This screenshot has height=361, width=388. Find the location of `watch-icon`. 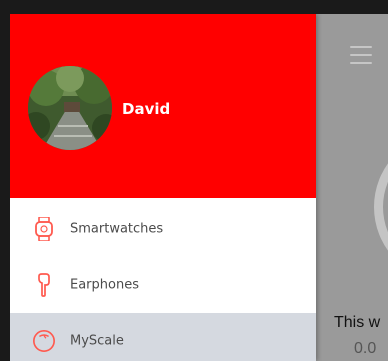

watch-icon is located at coordinates (44, 229).